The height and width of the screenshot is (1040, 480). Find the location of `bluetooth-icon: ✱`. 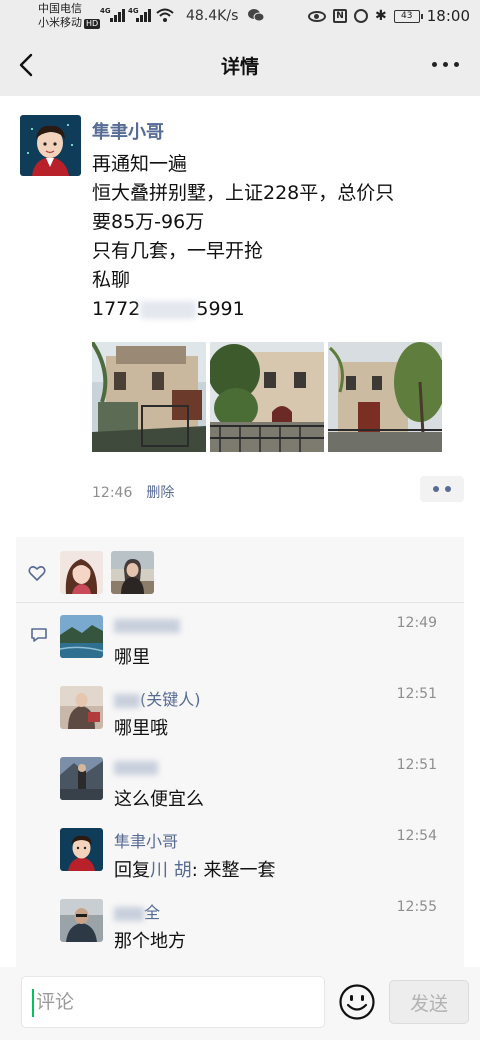

bluetooth-icon: ✱ is located at coordinates (381, 16).